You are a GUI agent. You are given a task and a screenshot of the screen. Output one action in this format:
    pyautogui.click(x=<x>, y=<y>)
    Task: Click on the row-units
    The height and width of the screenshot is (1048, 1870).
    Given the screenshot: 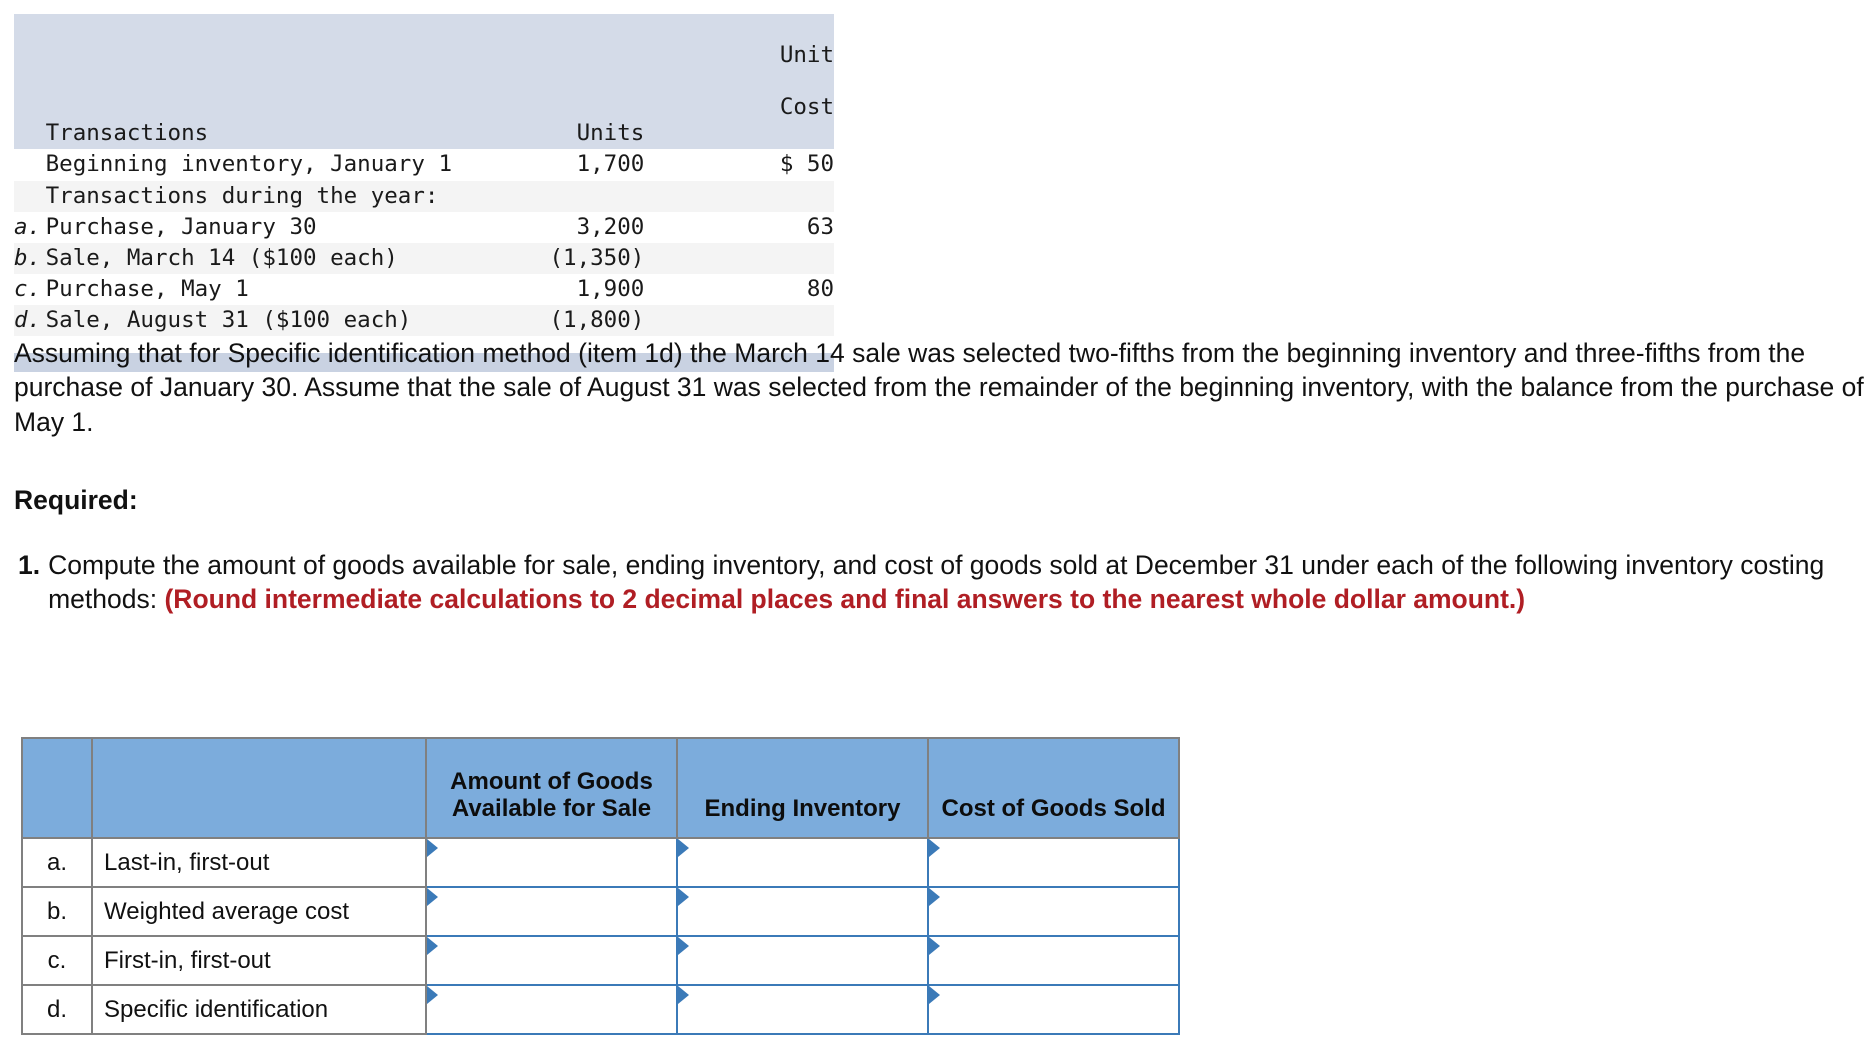 What is the action you would take?
    pyautogui.click(x=572, y=196)
    